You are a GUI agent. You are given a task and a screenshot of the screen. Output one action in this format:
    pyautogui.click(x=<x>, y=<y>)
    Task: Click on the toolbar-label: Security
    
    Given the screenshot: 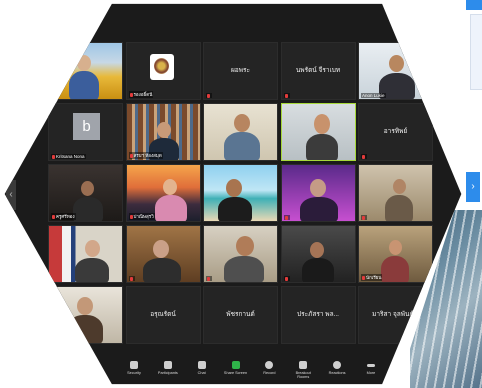 What is the action you would take?
    pyautogui.click(x=134, y=373)
    